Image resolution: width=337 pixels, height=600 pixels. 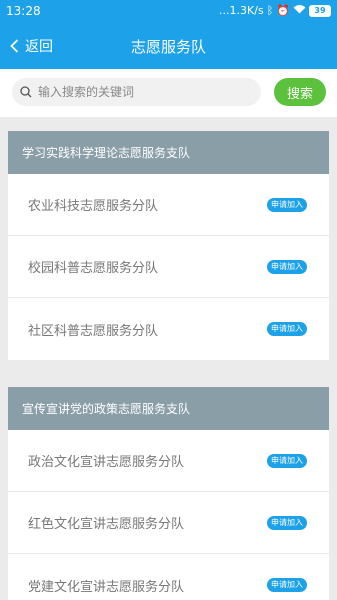 What do you see at coordinates (168, 205) in the screenshot?
I see `list-item: 农业科技志愿服务分队 申请加入` at bounding box center [168, 205].